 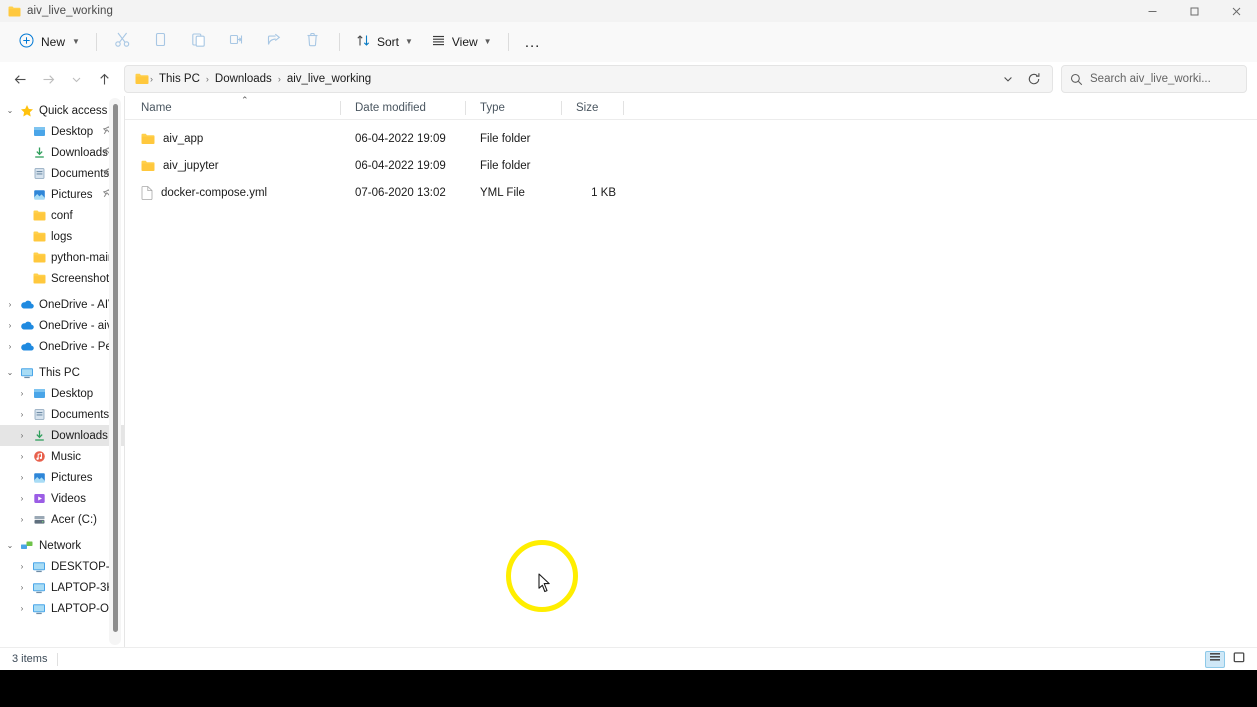 I want to click on sort-button: Sort ▼, so click(x=384, y=42).